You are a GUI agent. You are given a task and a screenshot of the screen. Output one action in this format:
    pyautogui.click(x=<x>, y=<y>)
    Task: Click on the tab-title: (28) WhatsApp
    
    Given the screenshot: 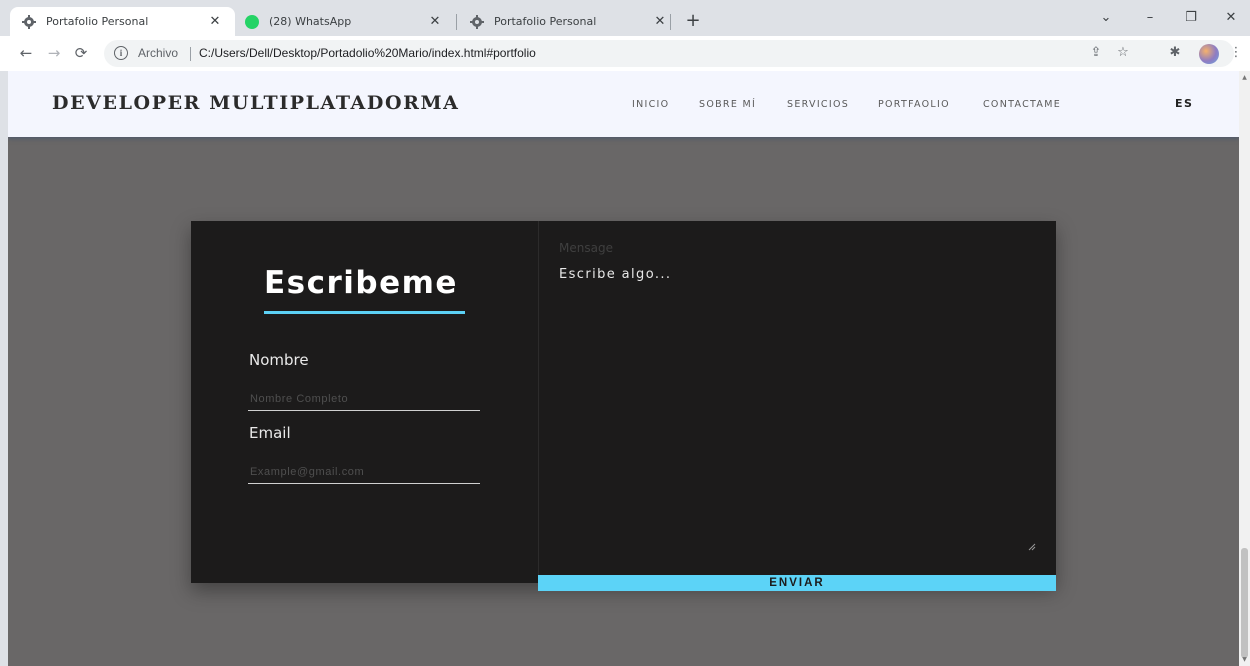 What is the action you would take?
    pyautogui.click(x=310, y=21)
    